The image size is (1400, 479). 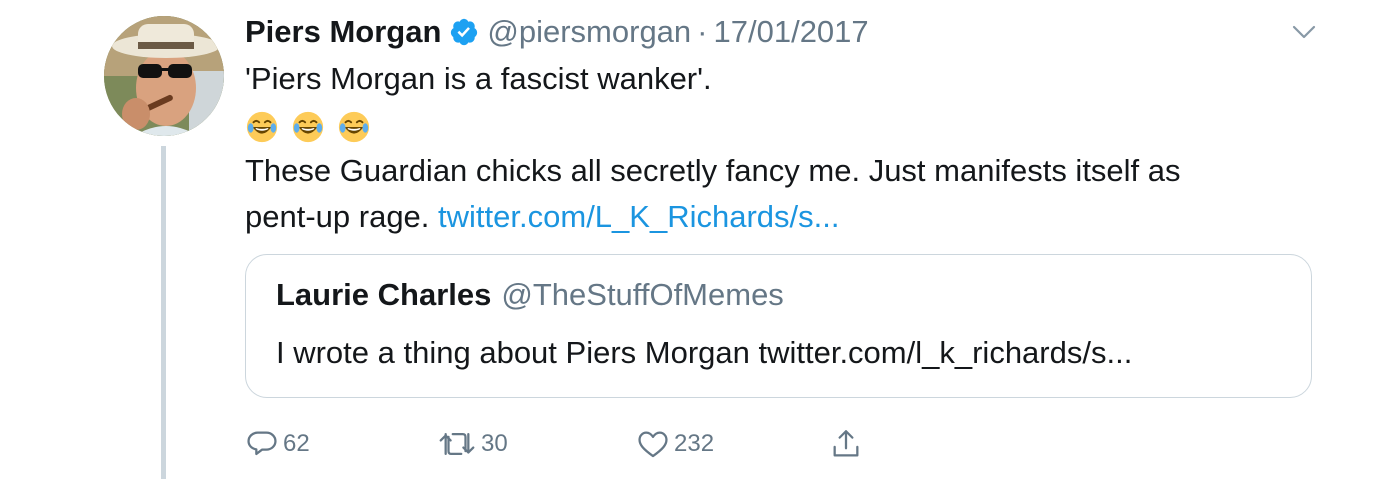 What do you see at coordinates (494, 443) in the screenshot?
I see `retweet-count: 30` at bounding box center [494, 443].